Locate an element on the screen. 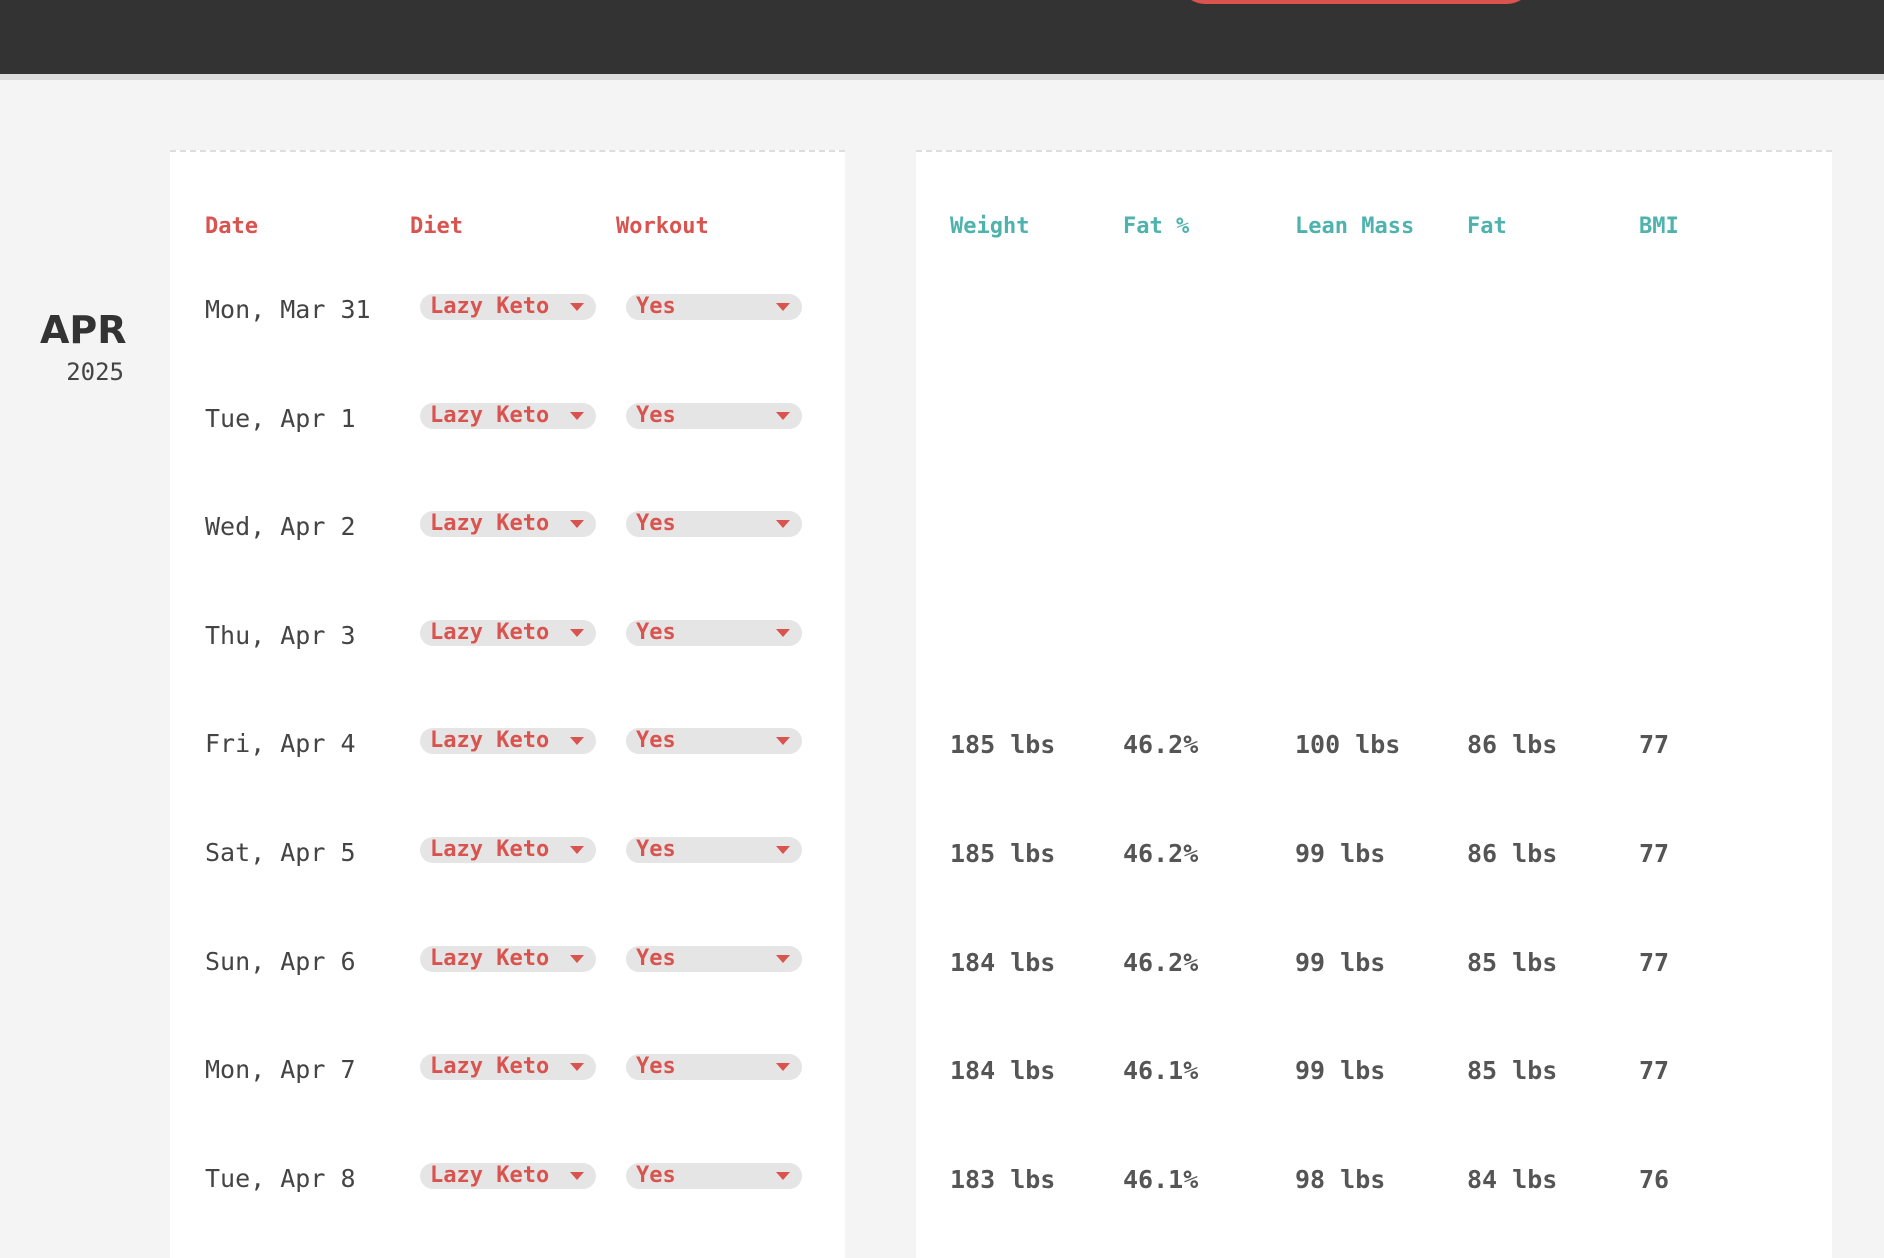  row-date: Thu, Apr 3 is located at coordinates (280, 635).